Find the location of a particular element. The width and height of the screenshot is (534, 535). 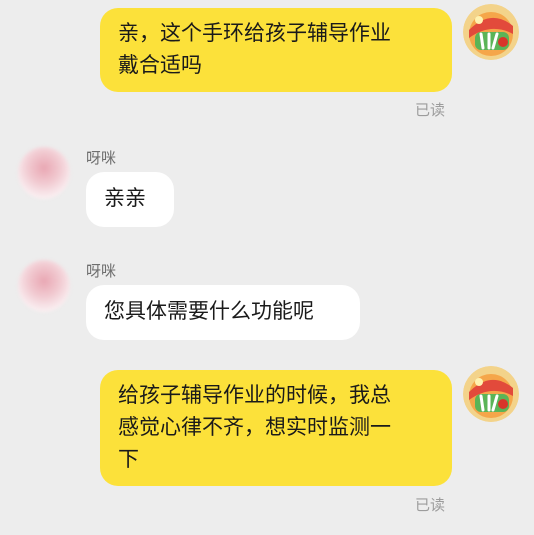

message-bubble: 给孩子辅导作业的时候，我总 感觉心律不齐，想实时监测一 下 is located at coordinates (276, 428).